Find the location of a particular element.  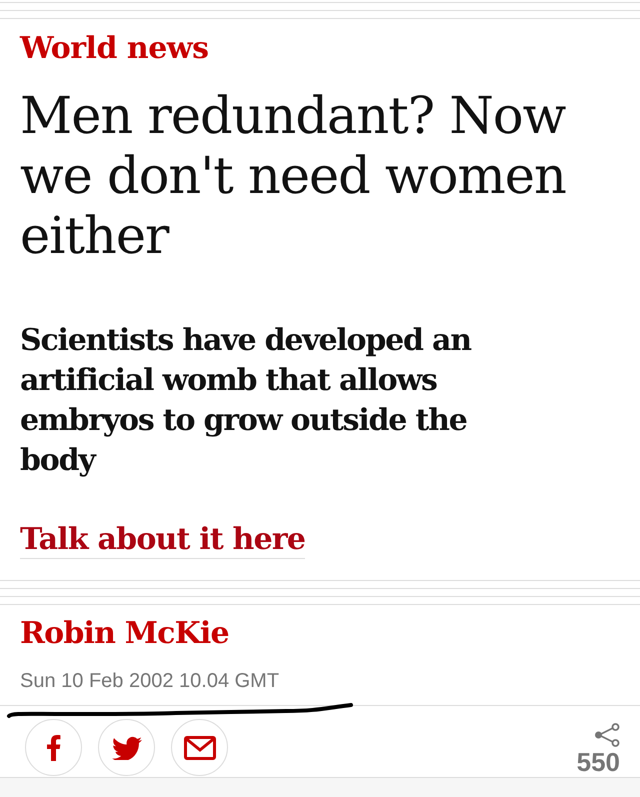

standfirst: Scientists have developed an artificial womb that allows embryos to grow outside the body is located at coordinates (246, 401).